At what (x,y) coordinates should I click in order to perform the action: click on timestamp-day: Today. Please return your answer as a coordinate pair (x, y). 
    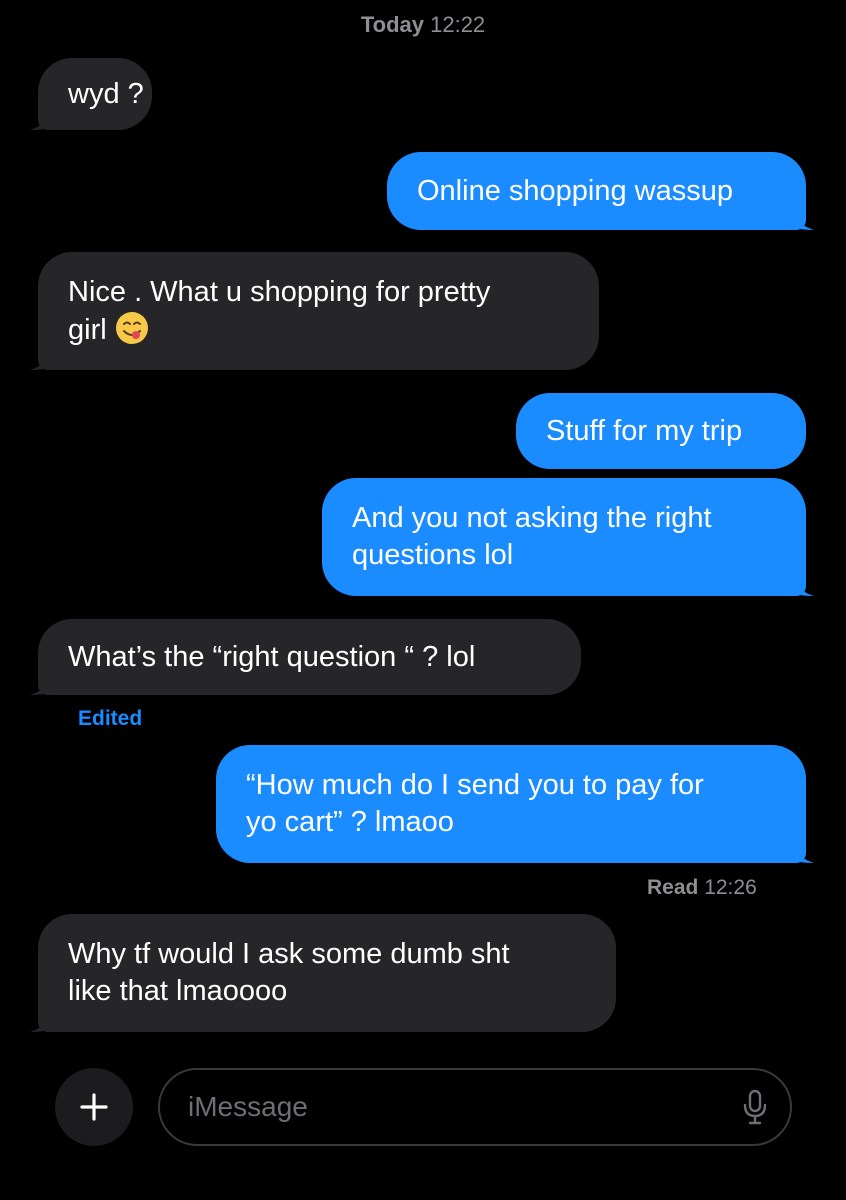
    Looking at the image, I should click on (392, 24).